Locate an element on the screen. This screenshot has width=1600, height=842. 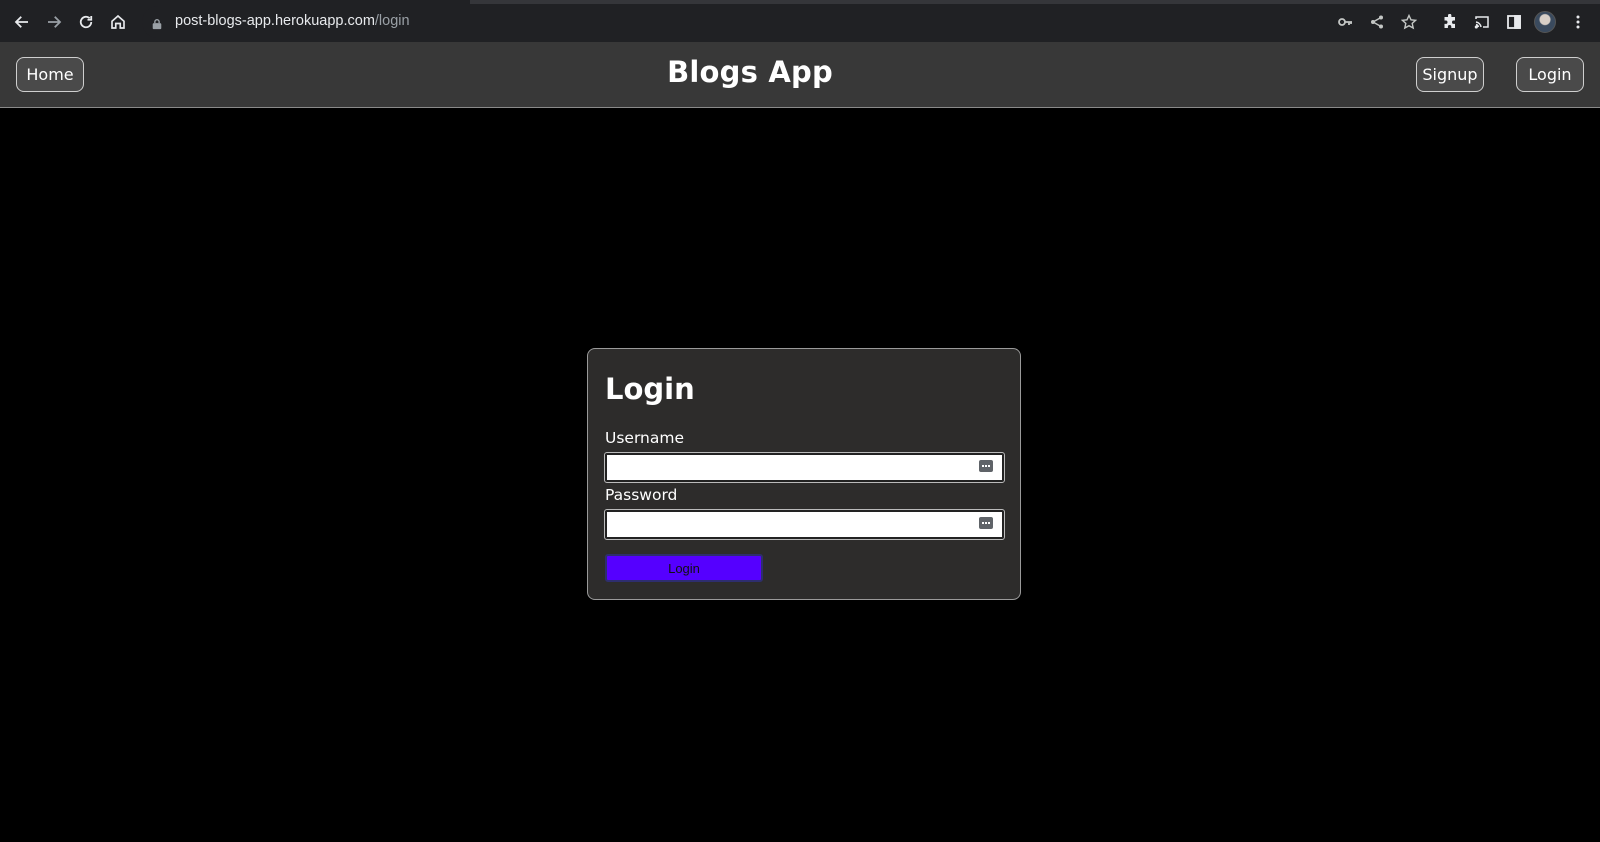
menu-icon is located at coordinates (1578, 22).